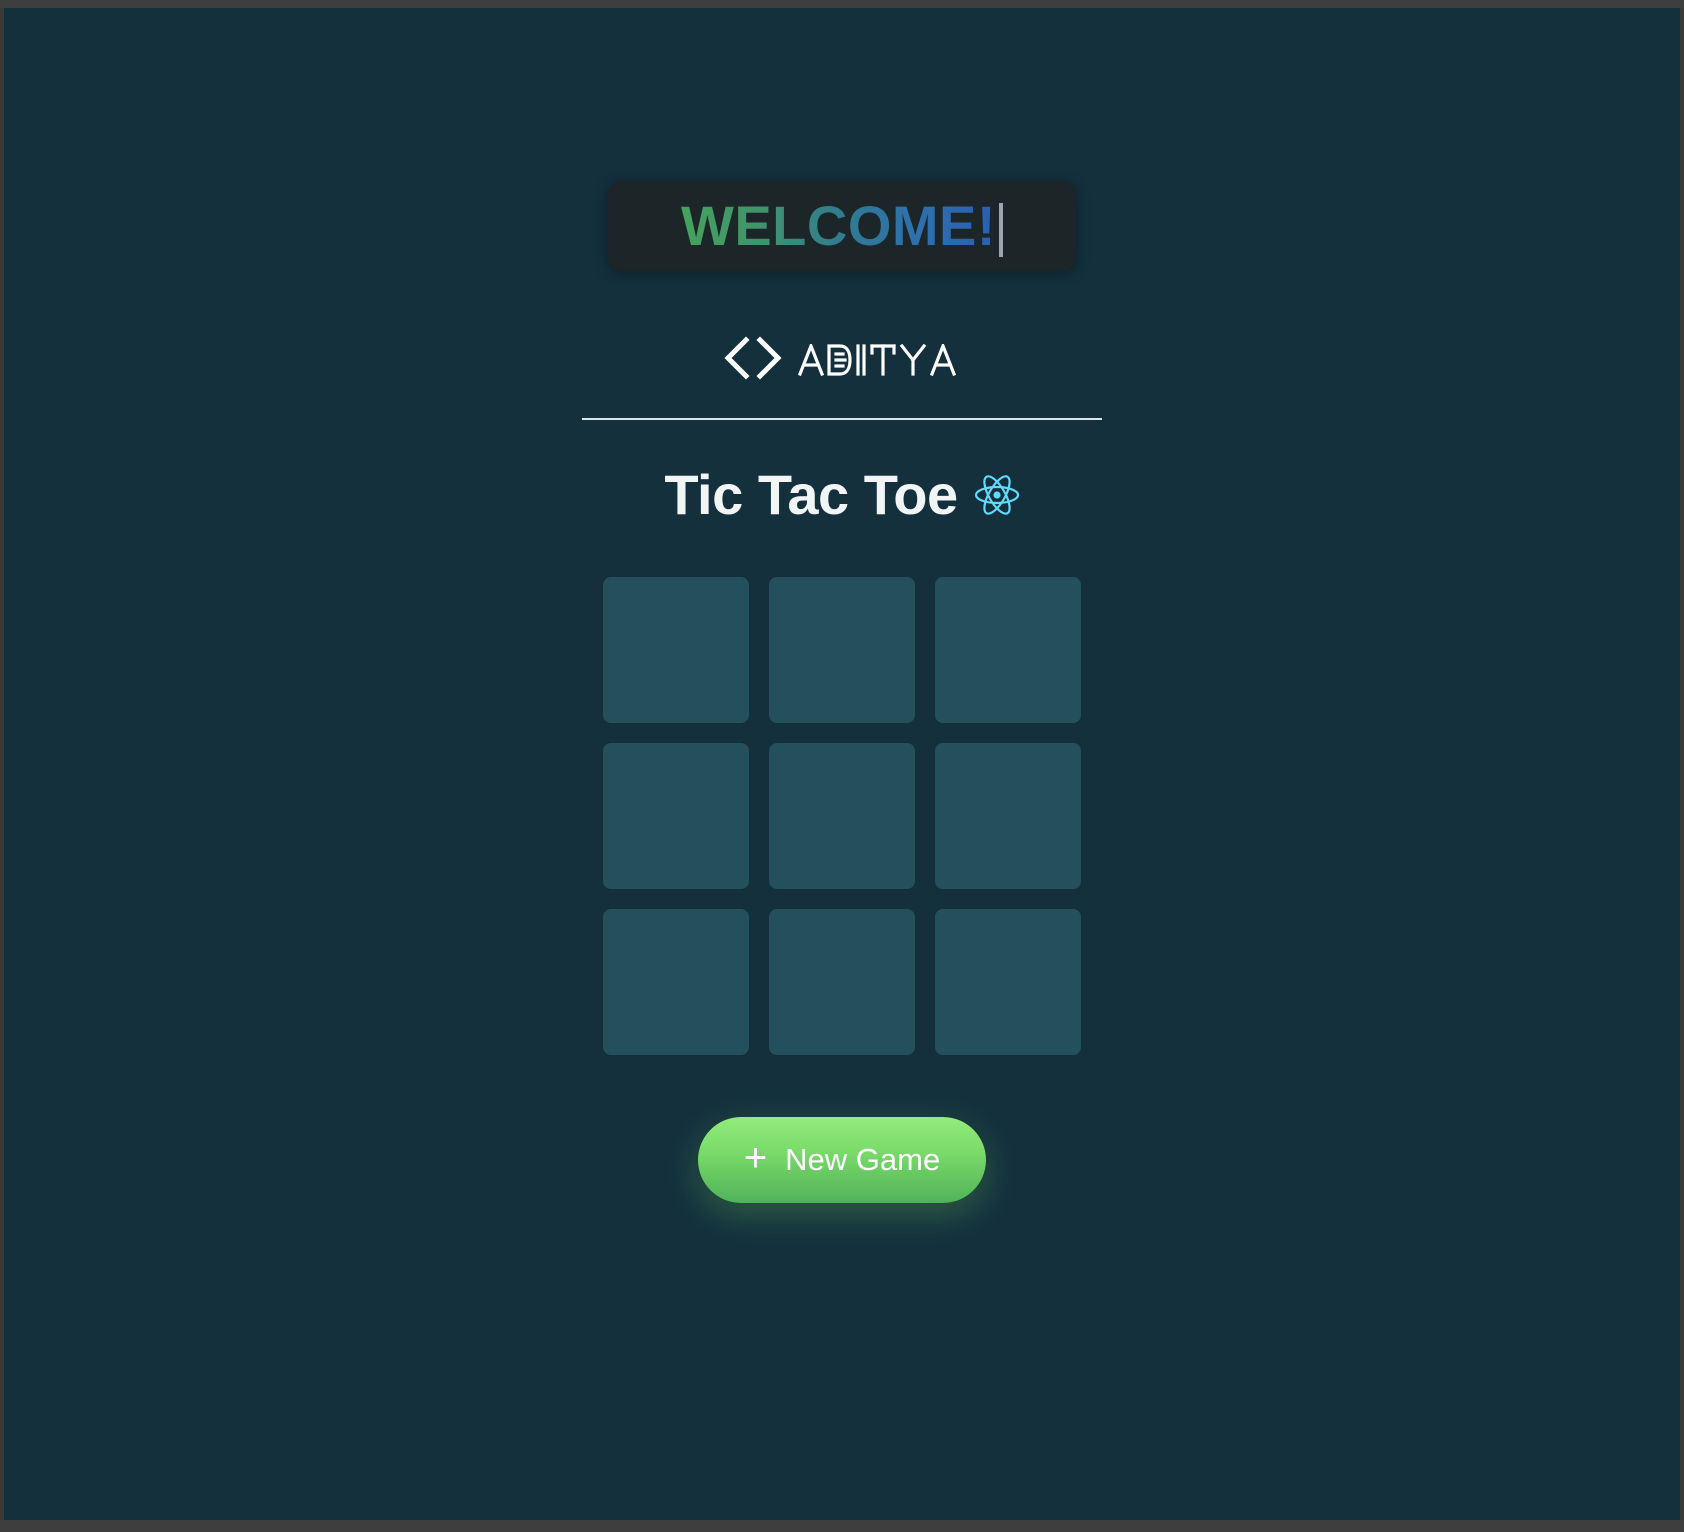 The height and width of the screenshot is (1532, 1684). I want to click on code-chevrons-icon, so click(753, 360).